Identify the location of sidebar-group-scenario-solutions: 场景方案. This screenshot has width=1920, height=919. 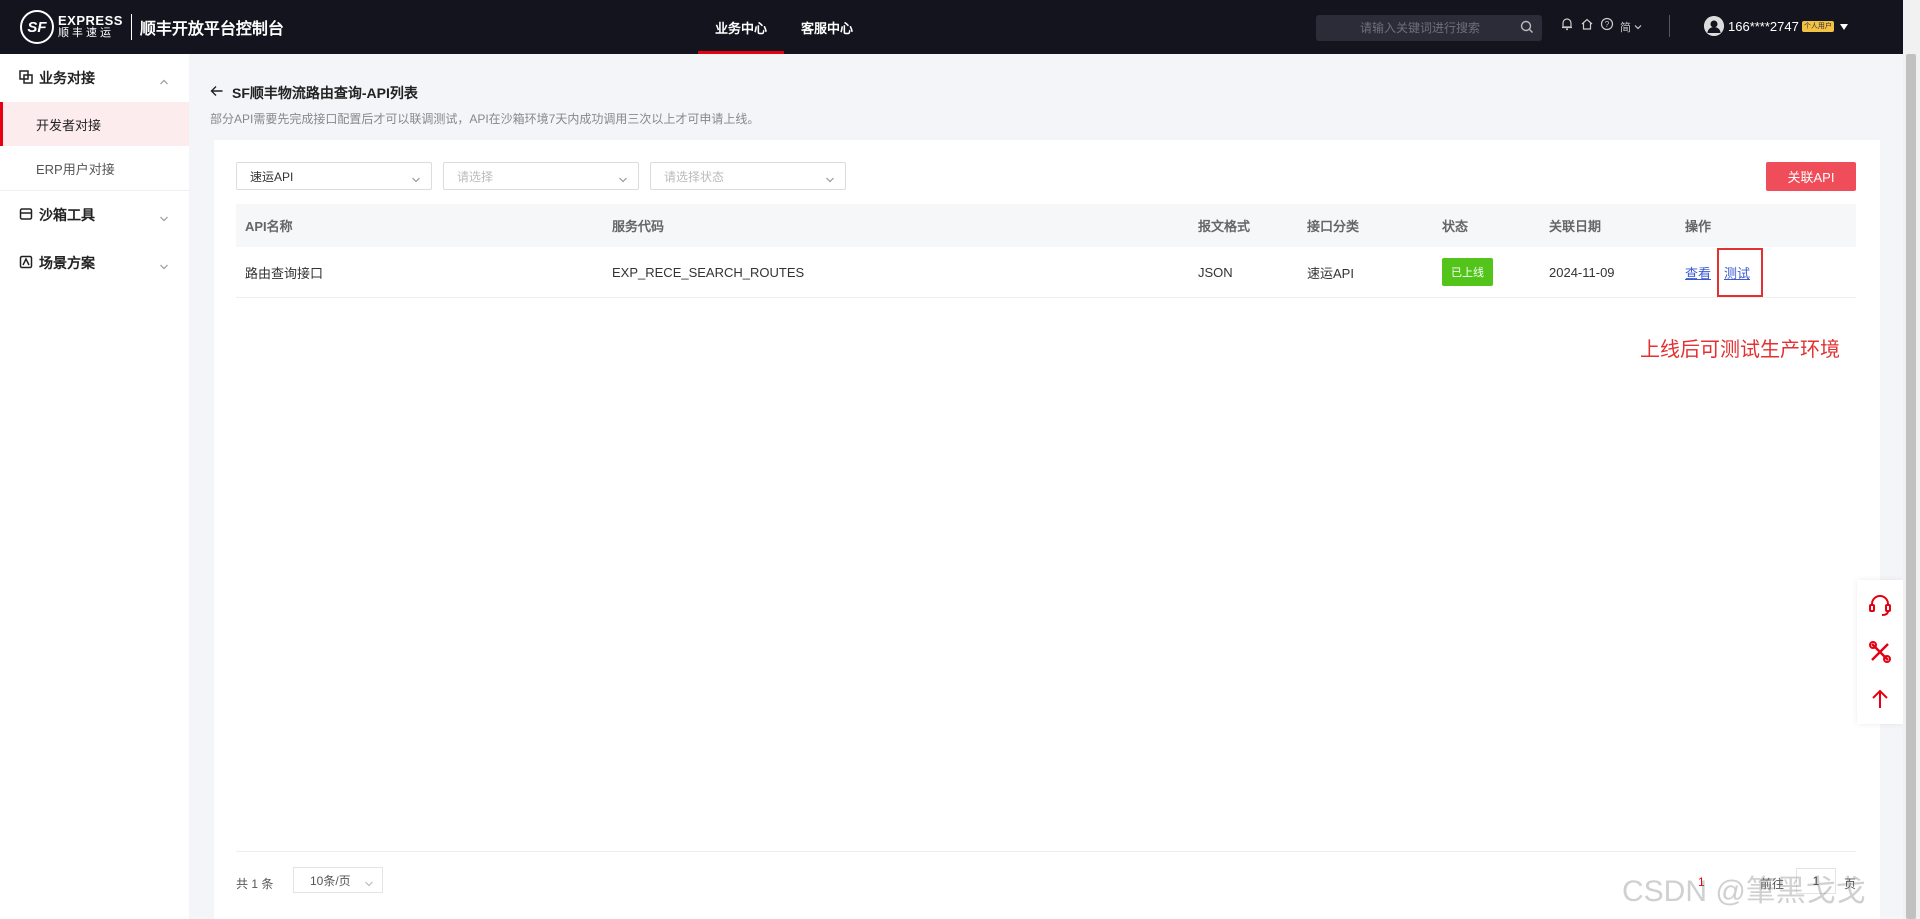
(94, 263).